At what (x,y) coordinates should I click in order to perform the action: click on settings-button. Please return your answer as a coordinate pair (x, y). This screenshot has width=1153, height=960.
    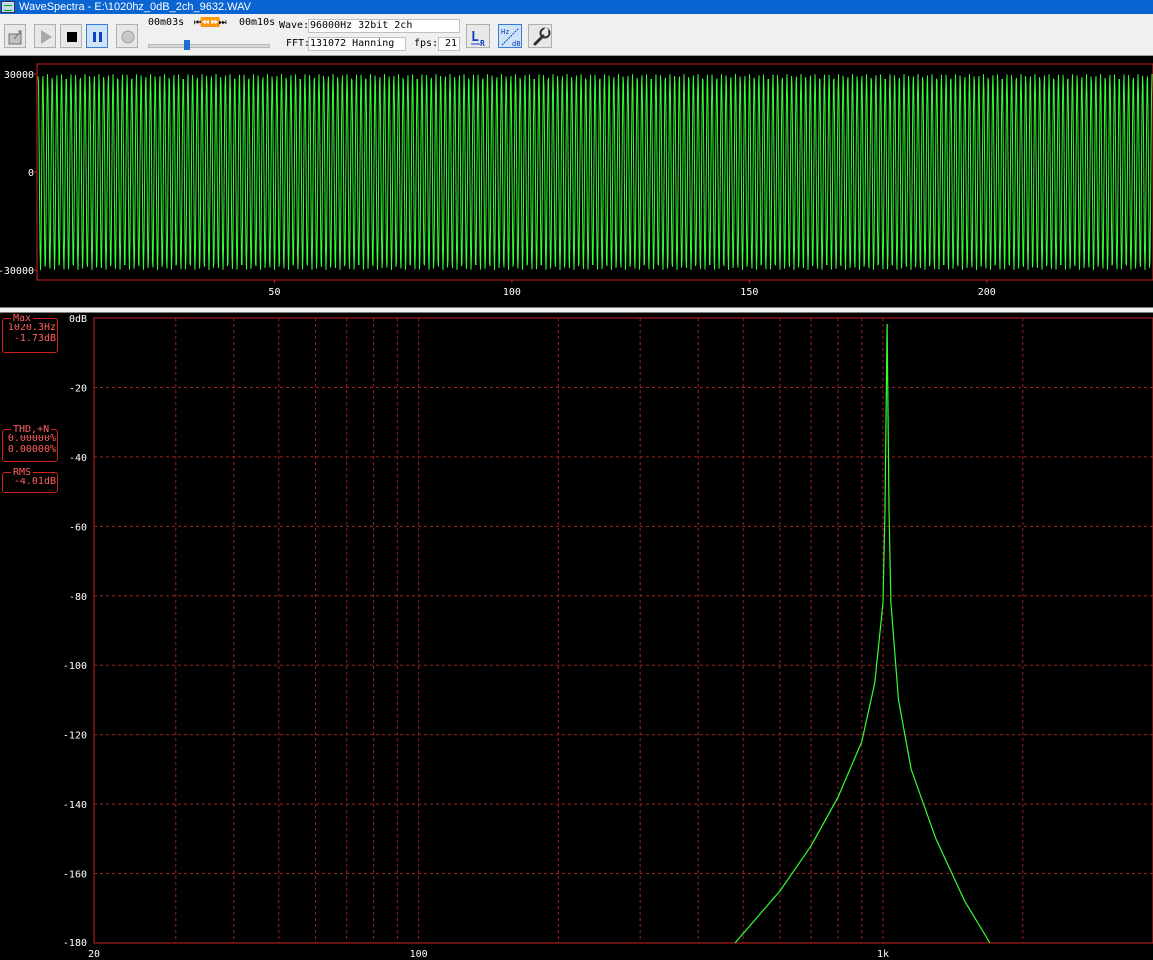
    Looking at the image, I should click on (540, 36).